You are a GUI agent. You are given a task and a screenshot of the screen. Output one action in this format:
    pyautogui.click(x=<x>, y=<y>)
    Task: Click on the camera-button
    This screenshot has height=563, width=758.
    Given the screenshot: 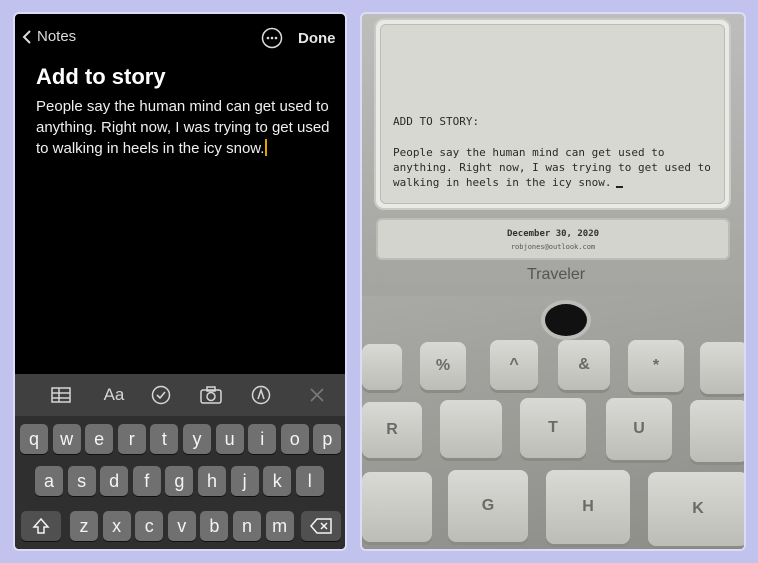 What is the action you would take?
    pyautogui.click(x=211, y=395)
    